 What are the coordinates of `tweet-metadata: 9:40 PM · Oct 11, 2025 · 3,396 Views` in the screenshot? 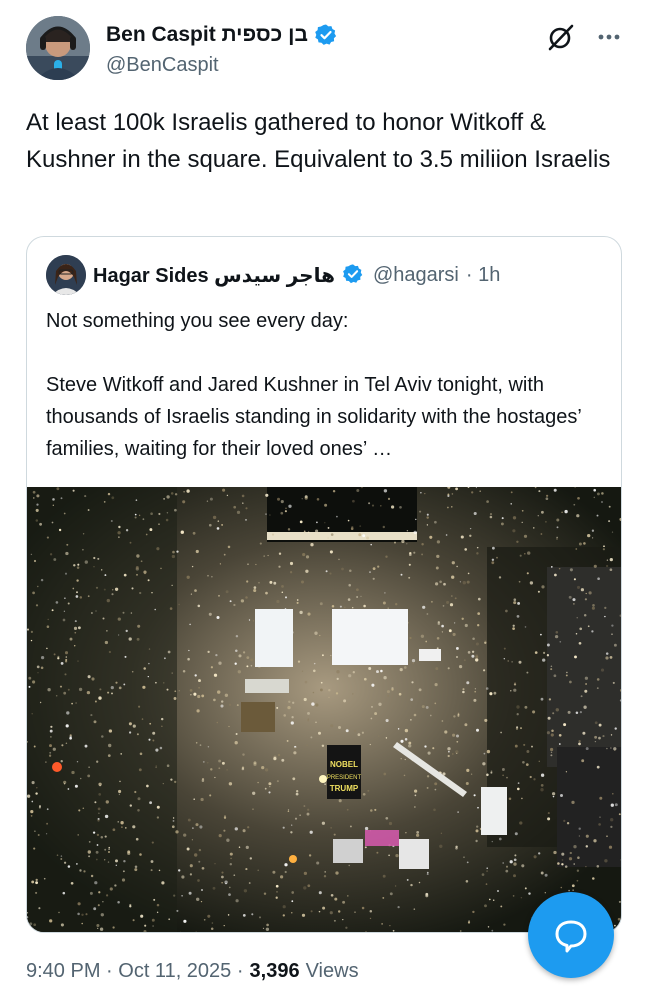 It's located at (192, 971).